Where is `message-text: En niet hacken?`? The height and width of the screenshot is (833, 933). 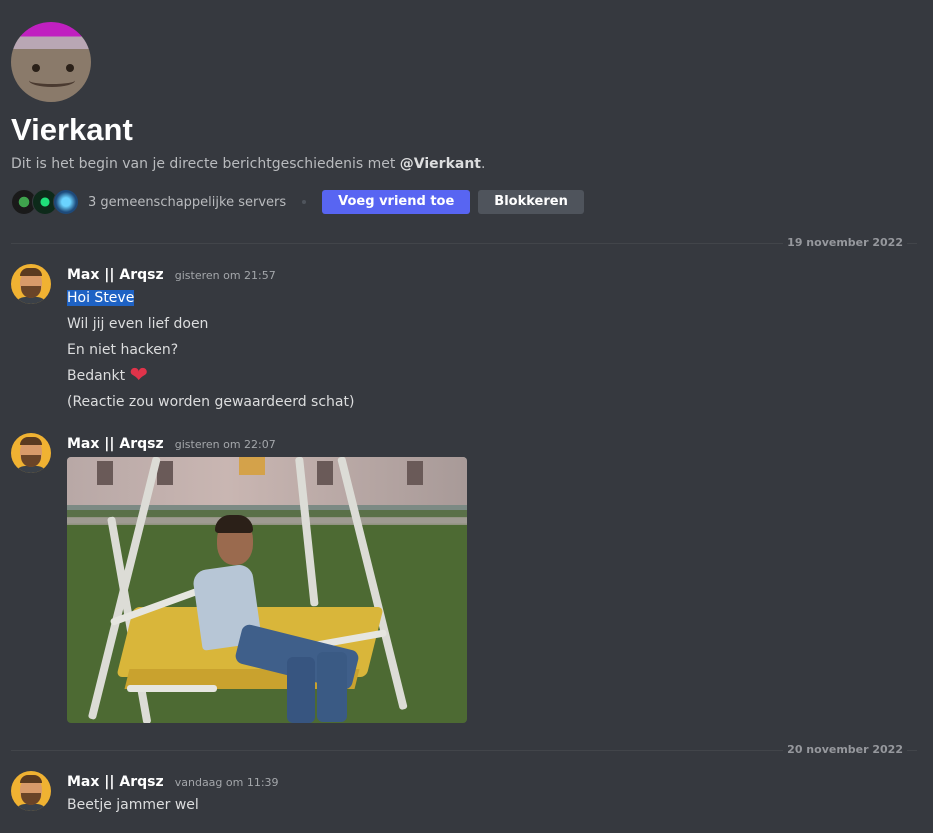 message-text: En niet hacken? is located at coordinates (123, 350).